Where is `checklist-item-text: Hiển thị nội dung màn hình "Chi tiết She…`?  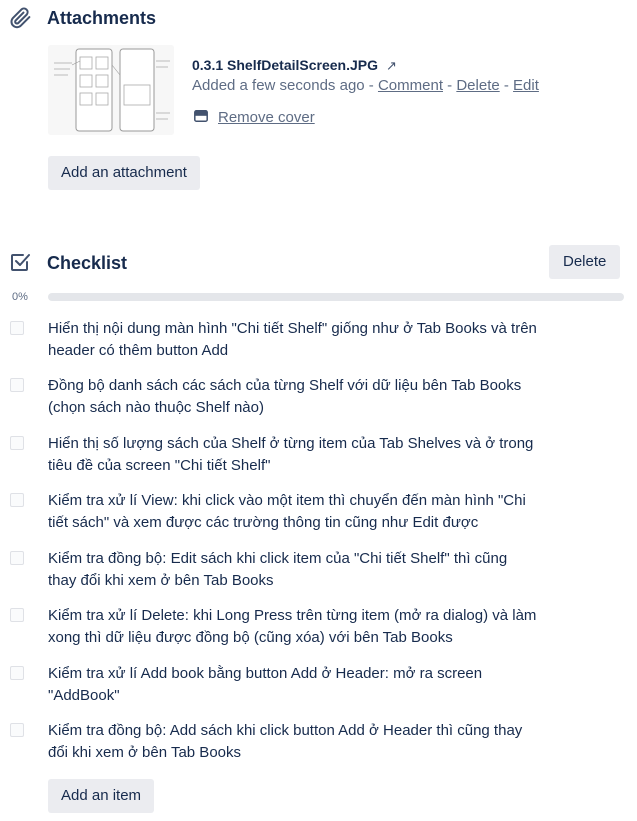
checklist-item-text: Hiển thị nội dung màn hình "Chi tiết She… is located at coordinates (293, 340).